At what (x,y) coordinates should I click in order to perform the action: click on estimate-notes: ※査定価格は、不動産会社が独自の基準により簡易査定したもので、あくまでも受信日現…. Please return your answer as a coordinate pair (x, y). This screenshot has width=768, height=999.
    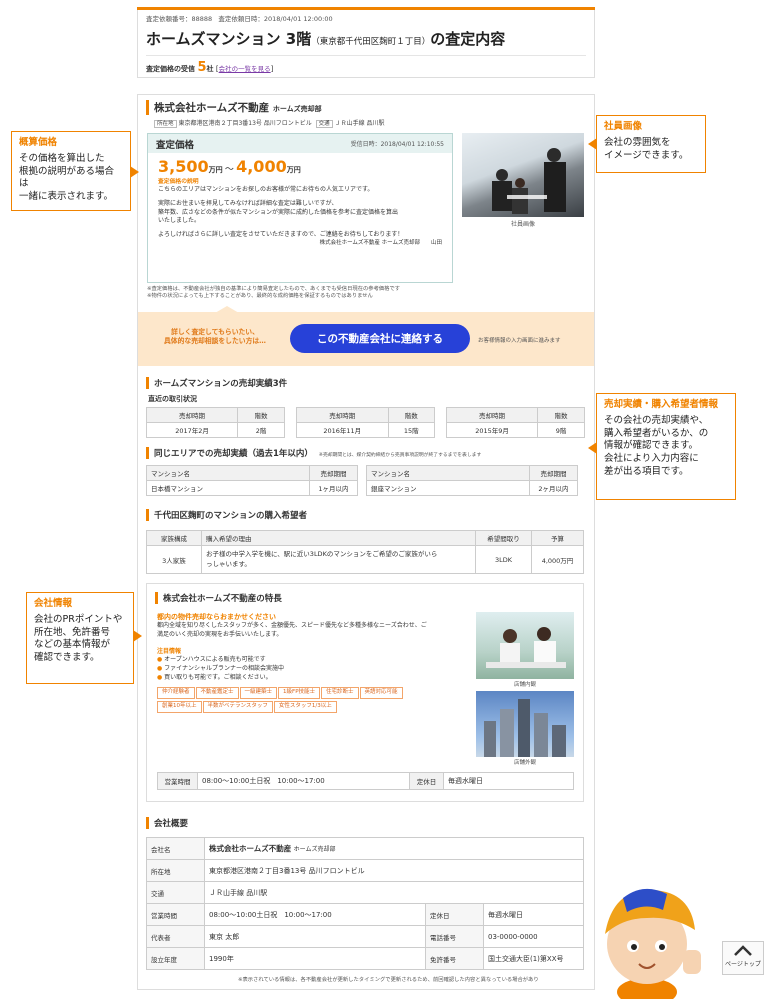
    Looking at the image, I should click on (367, 293).